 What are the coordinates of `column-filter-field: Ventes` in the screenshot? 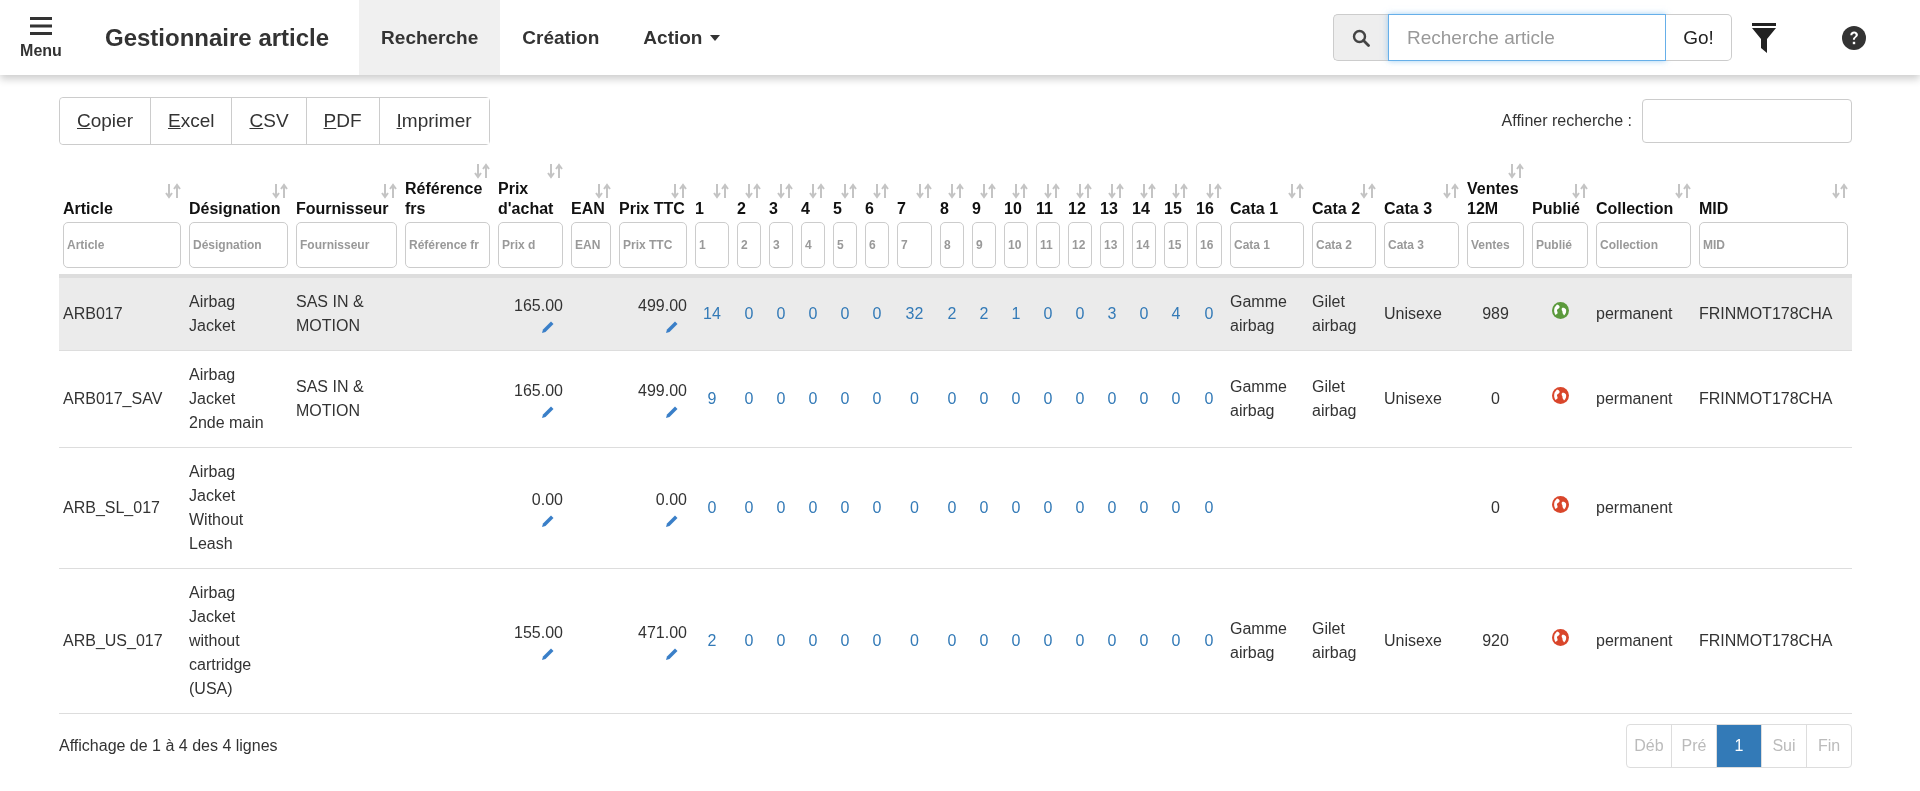 It's located at (1495, 245).